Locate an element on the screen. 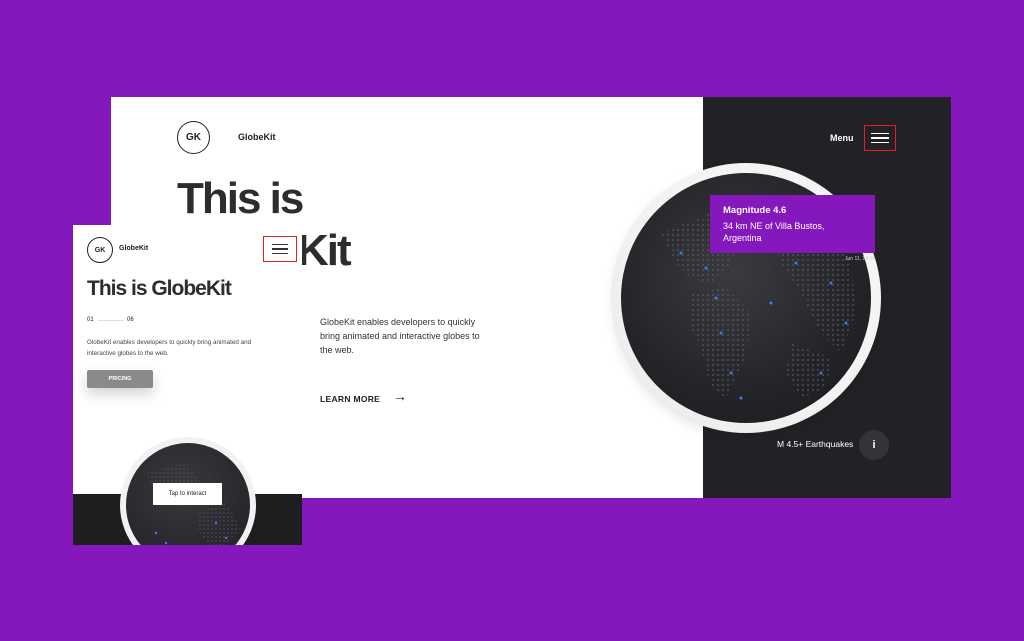  tap-to-interact-button: Tap to interact is located at coordinates (187, 494).